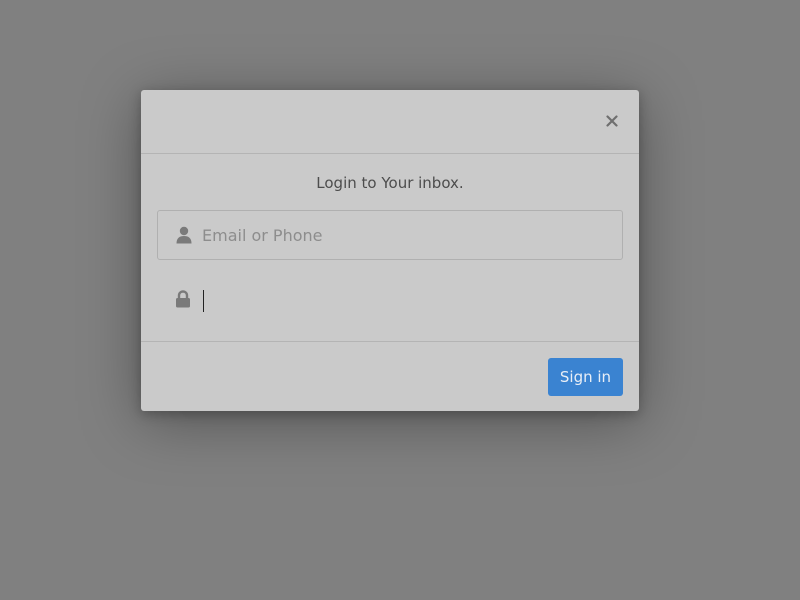 This screenshot has width=800, height=600. Describe the element at coordinates (390, 183) in the screenshot. I see `login-subtitle: Login to Your inbox.` at that location.